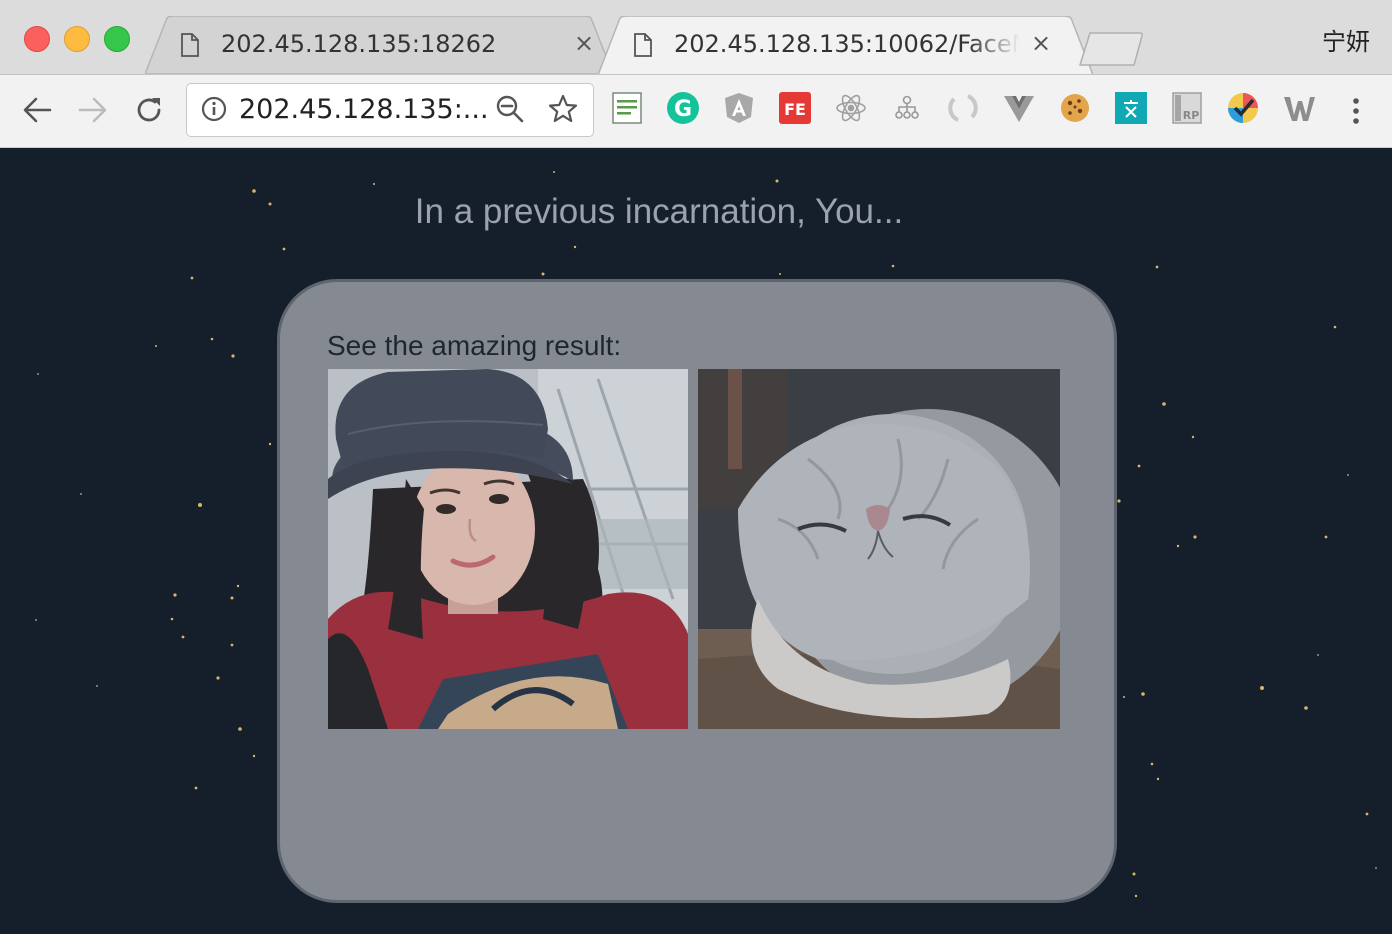 The width and height of the screenshot is (1392, 934). Describe the element at coordinates (963, 108) in the screenshot. I see `loader-icon` at that location.